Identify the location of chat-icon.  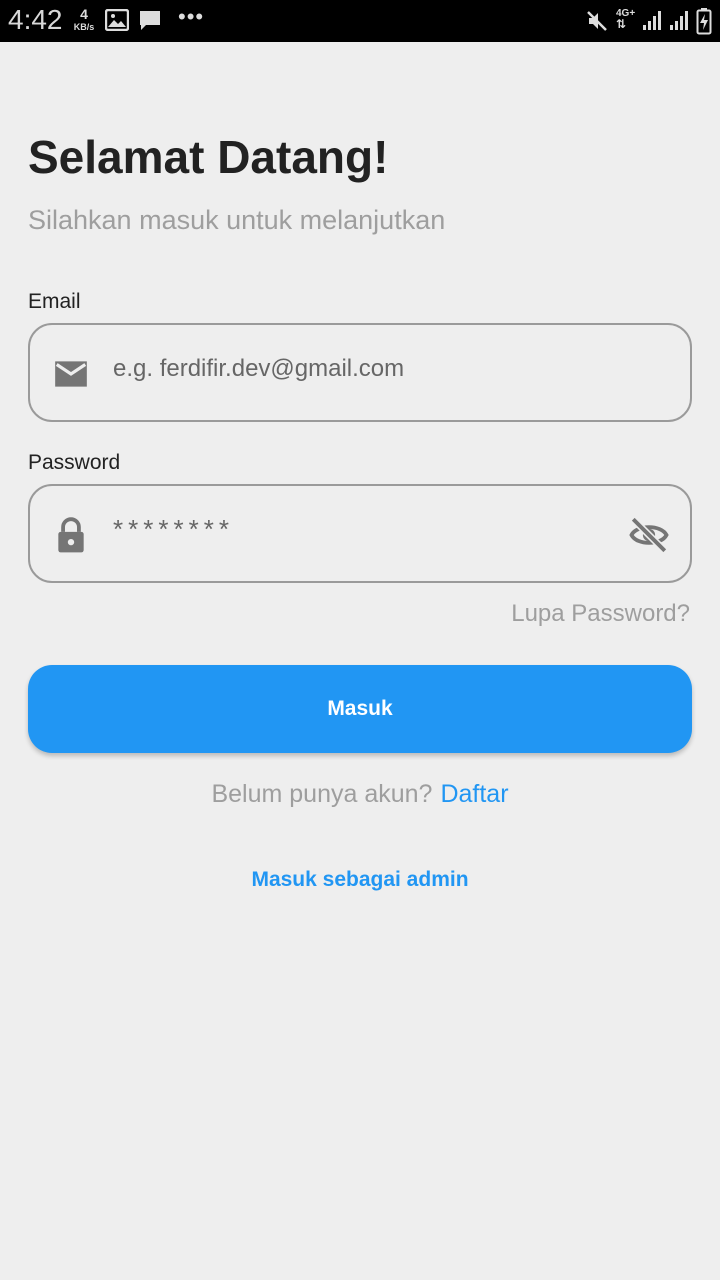
(150, 20).